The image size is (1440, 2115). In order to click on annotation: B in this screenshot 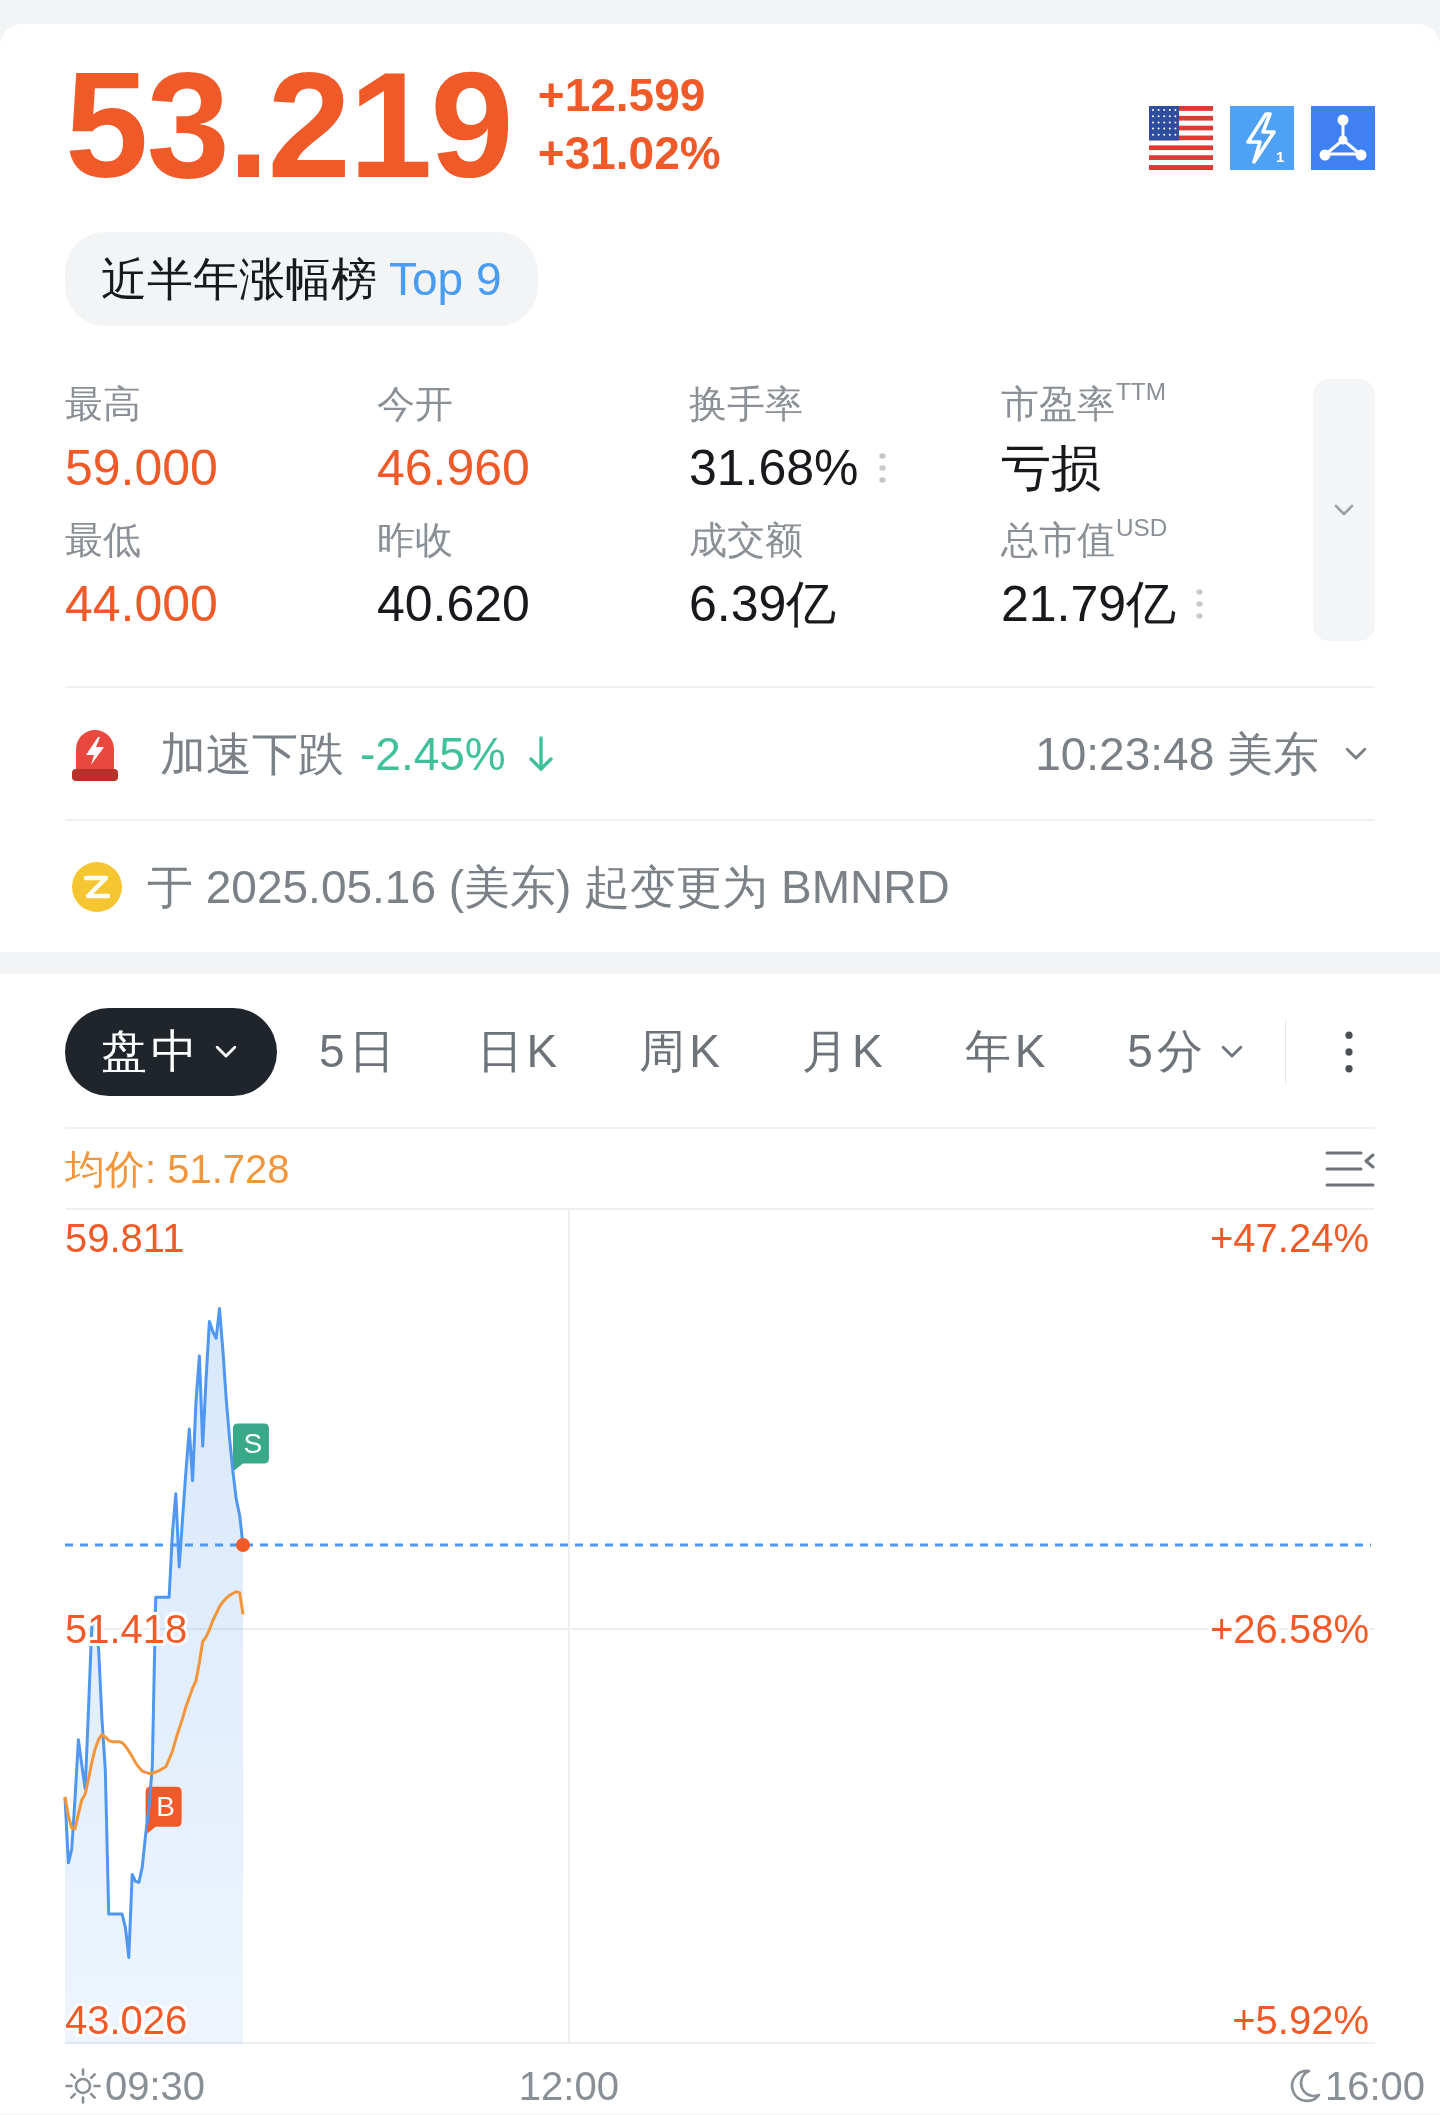, I will do `click(165, 1807)`.